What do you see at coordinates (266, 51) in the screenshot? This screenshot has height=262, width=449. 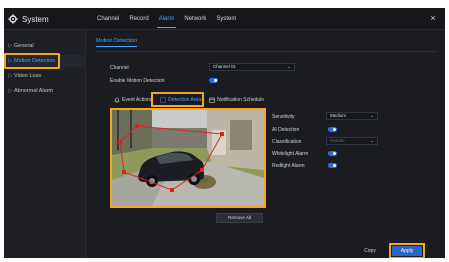 I see `divider` at bounding box center [266, 51].